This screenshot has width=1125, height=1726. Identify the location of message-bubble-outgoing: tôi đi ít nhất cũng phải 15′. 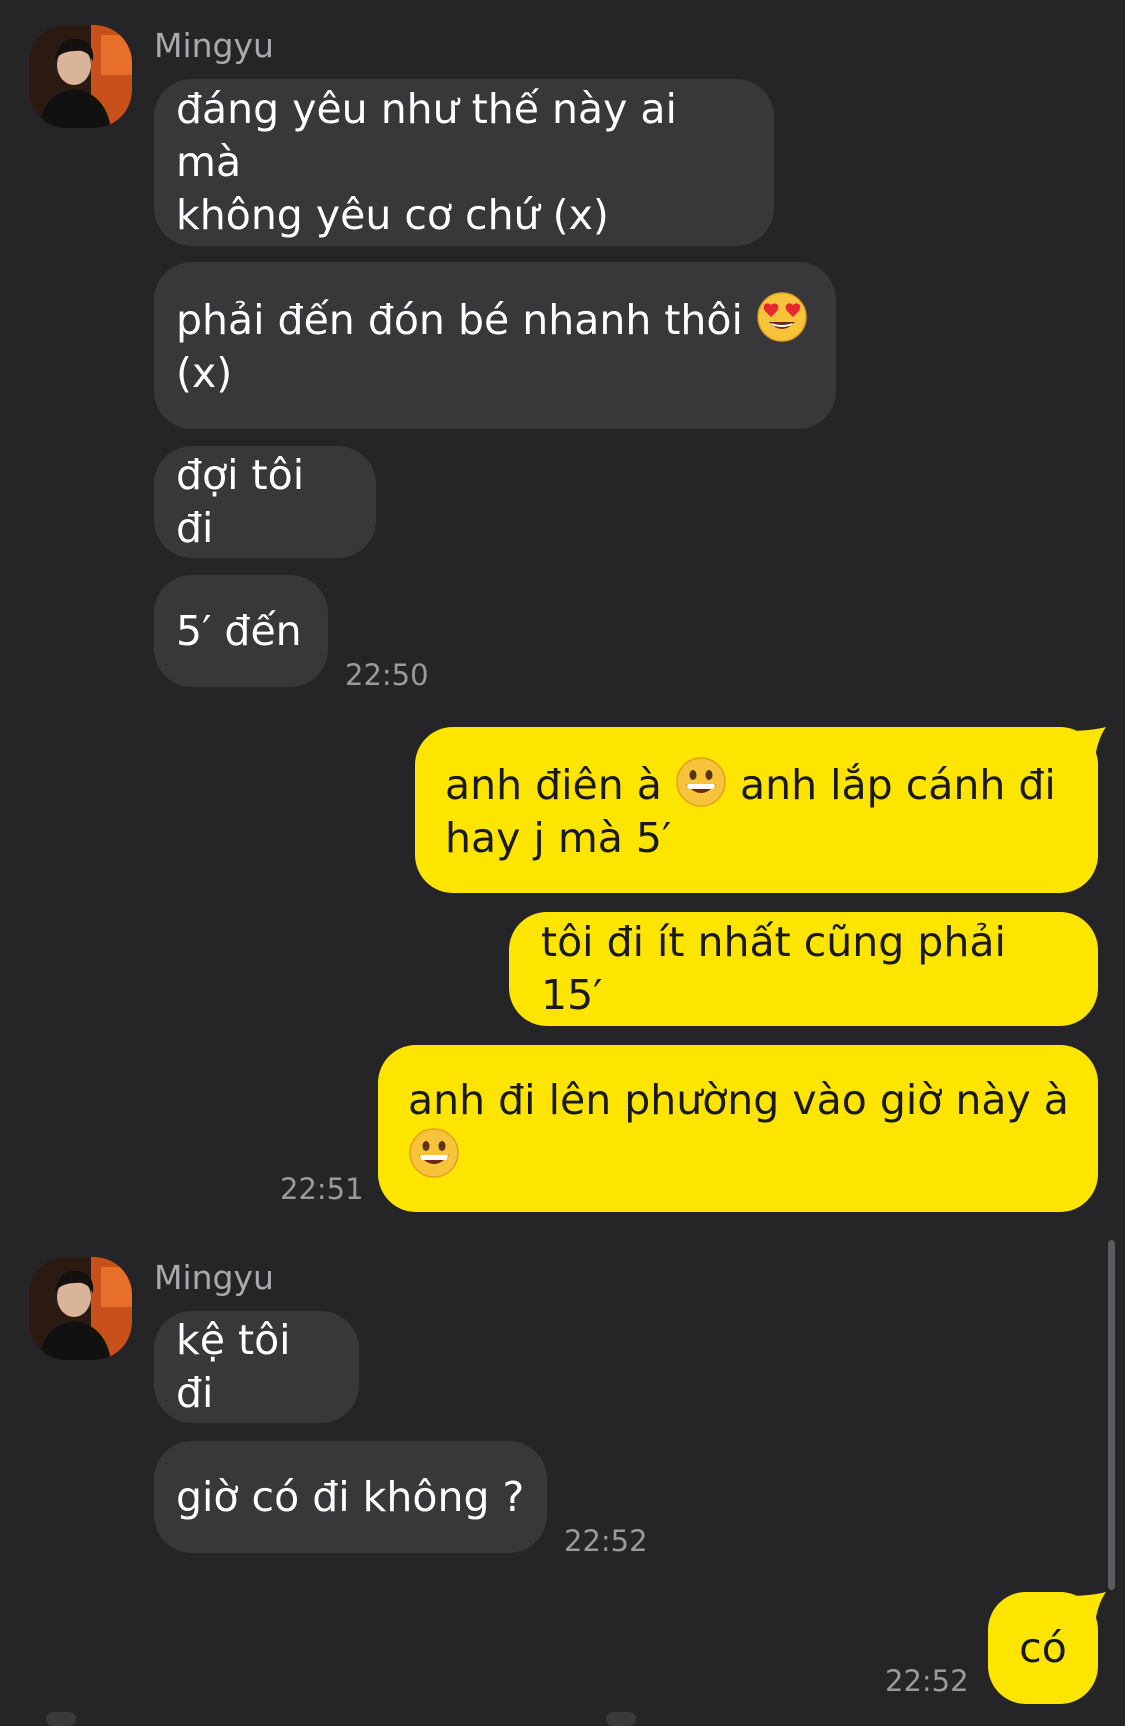
(803, 969).